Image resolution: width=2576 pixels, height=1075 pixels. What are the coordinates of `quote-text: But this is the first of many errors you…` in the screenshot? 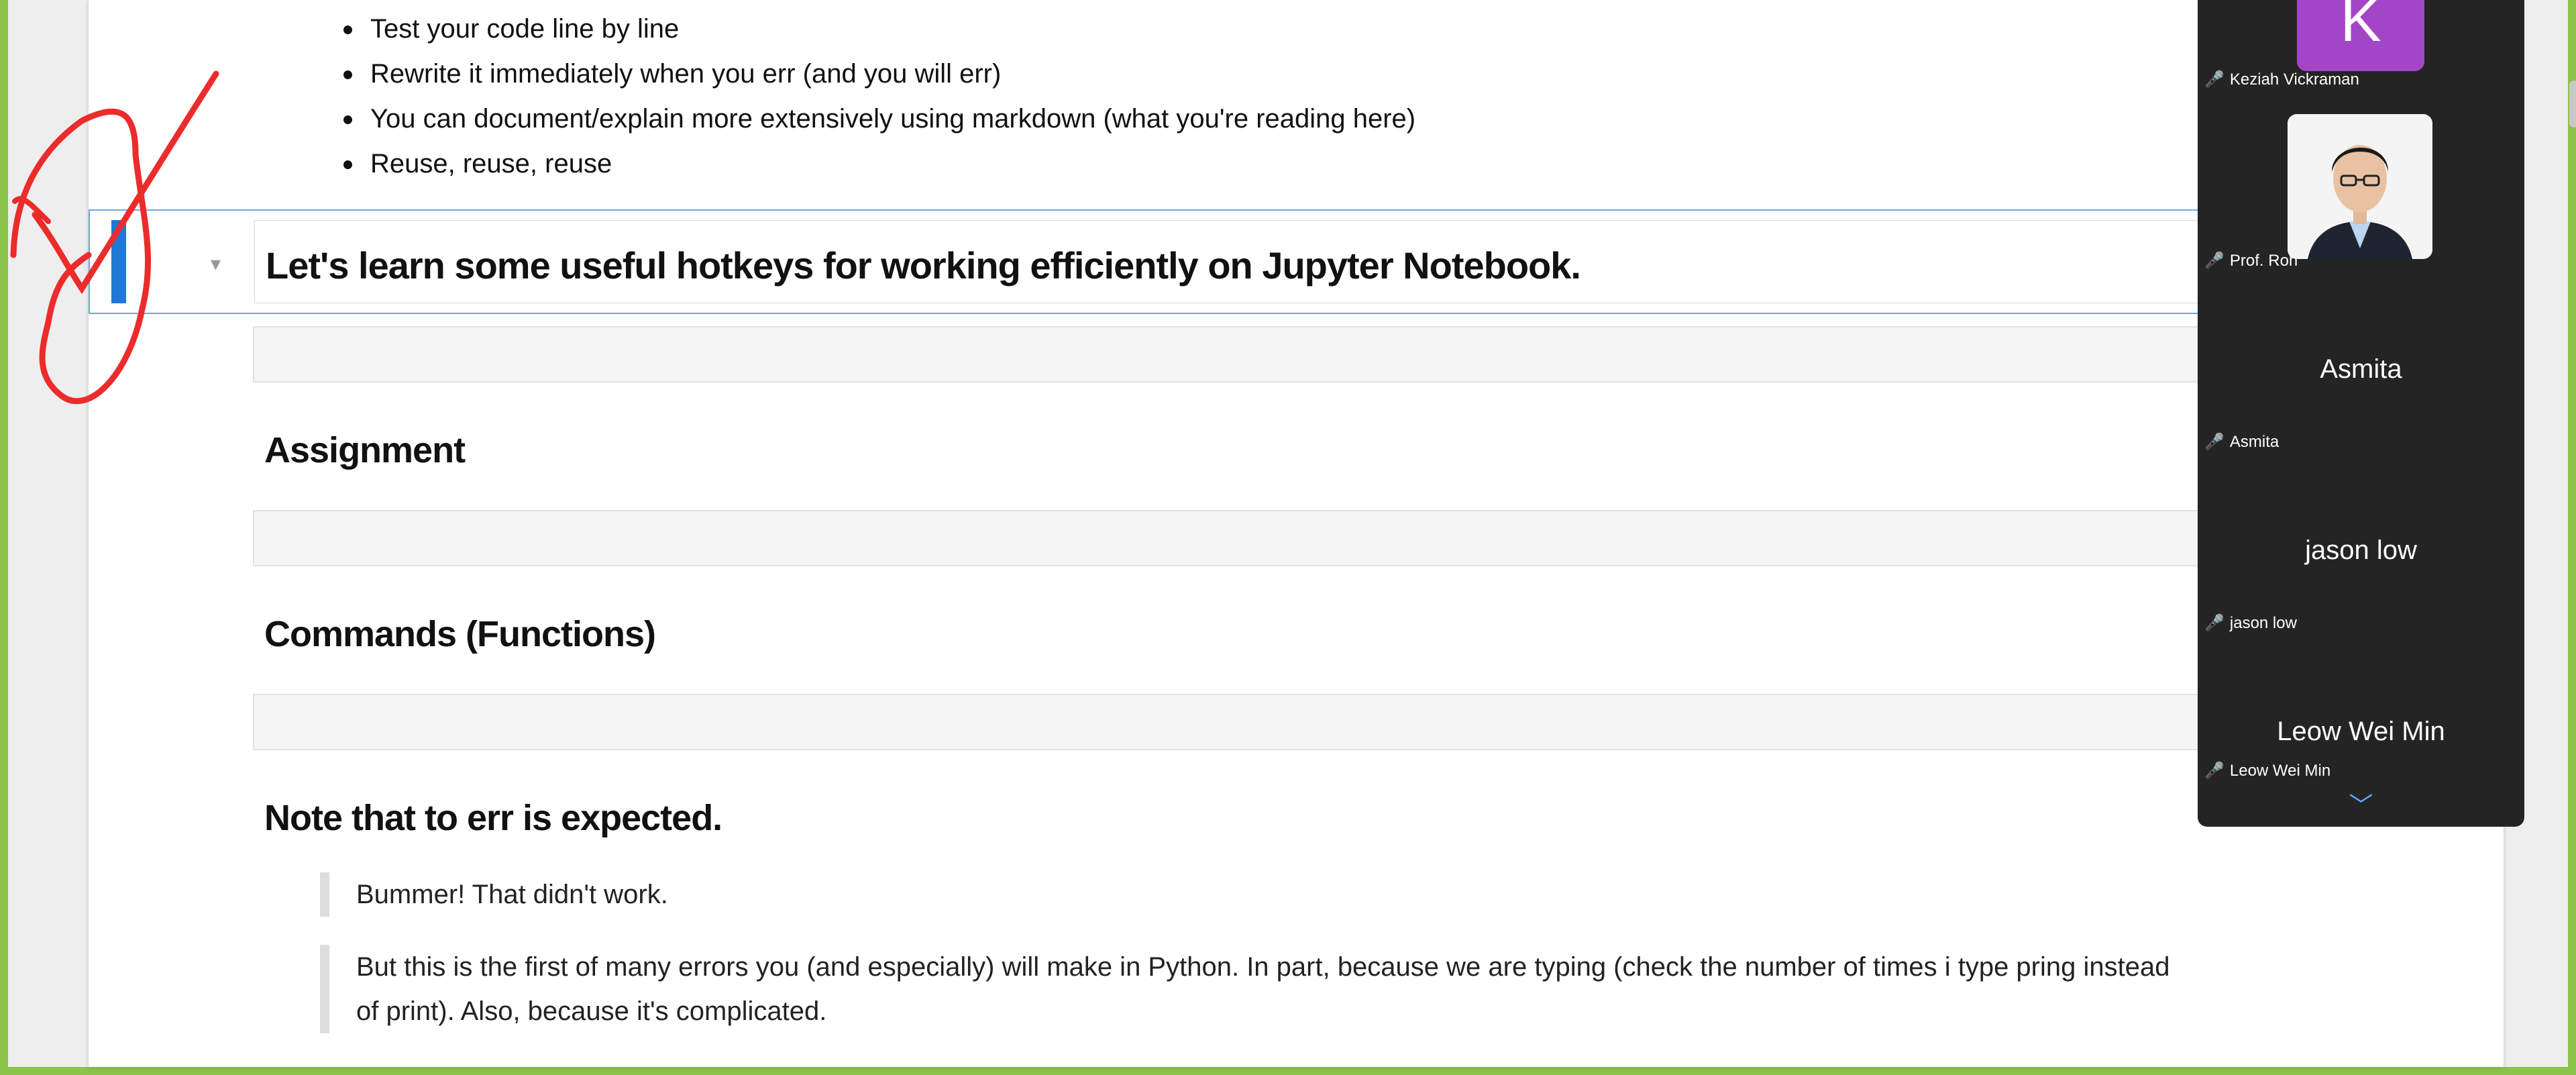 It's located at (1263, 967).